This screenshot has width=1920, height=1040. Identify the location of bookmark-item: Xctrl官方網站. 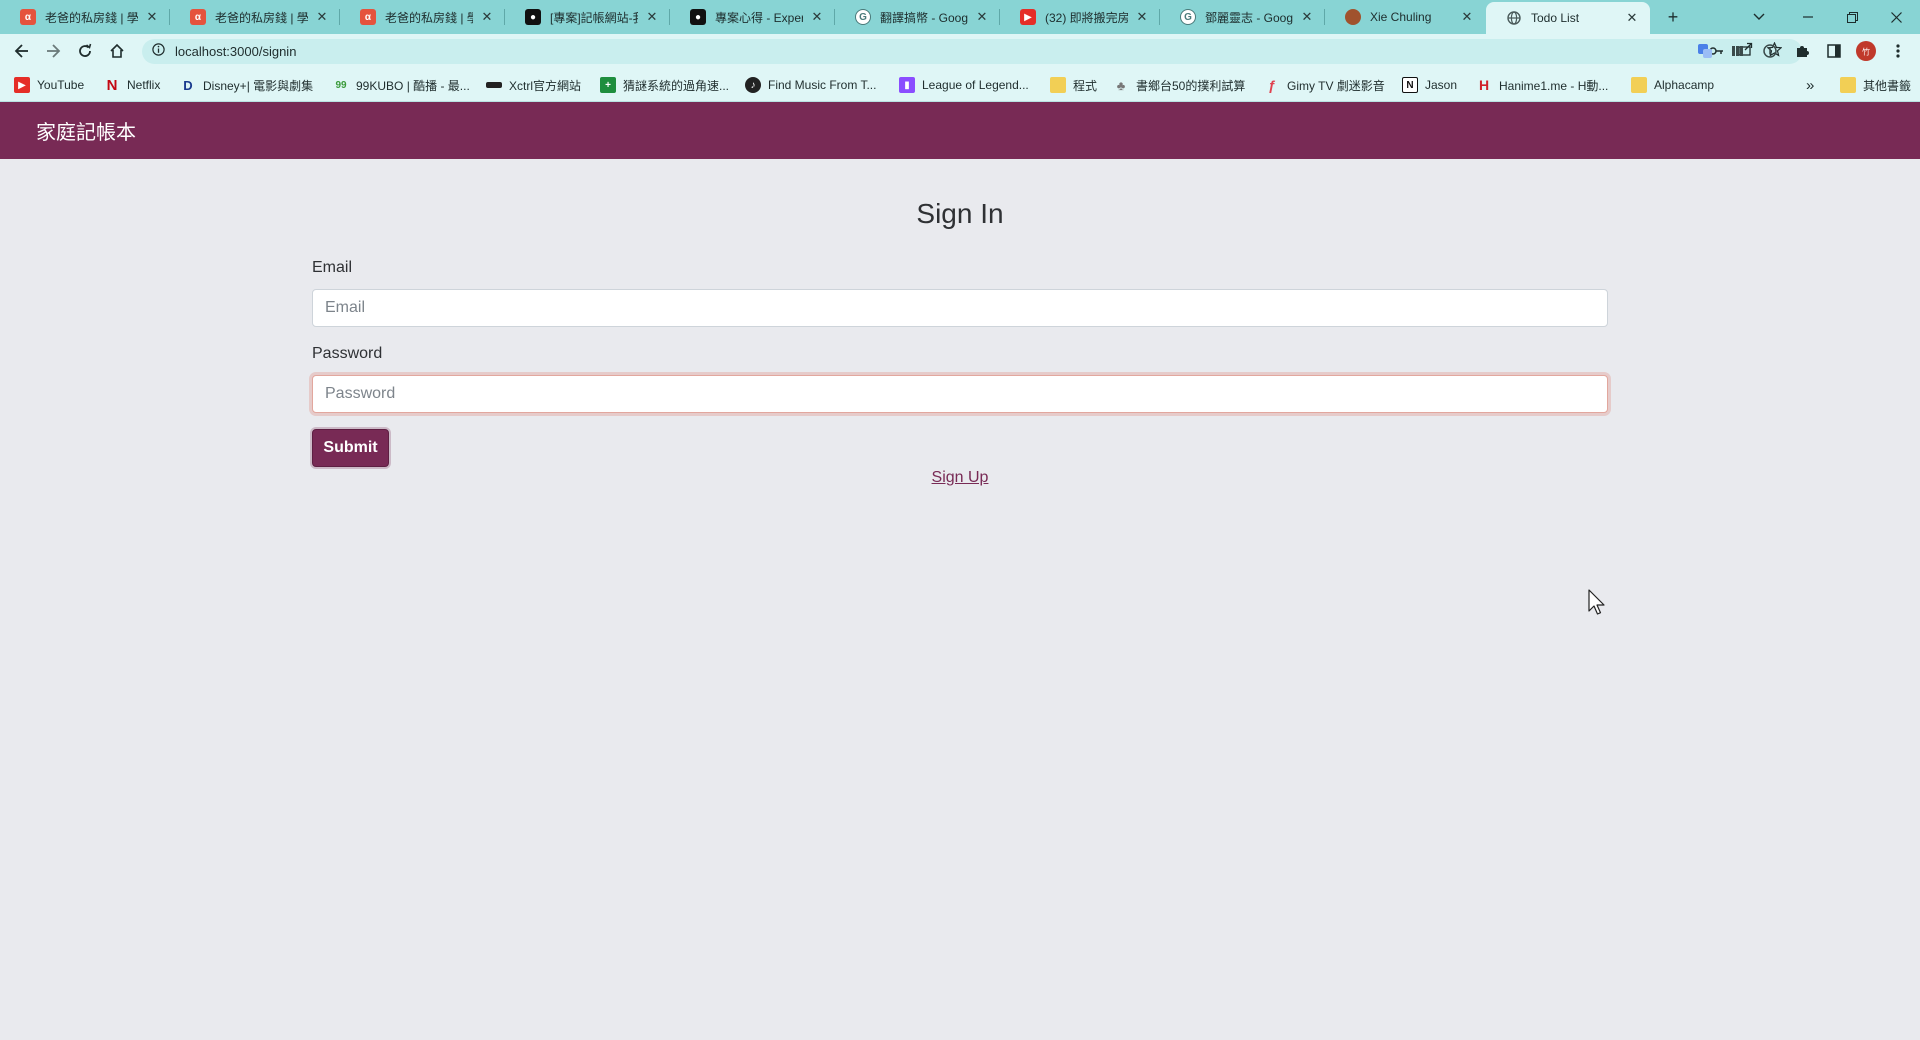
(533, 85).